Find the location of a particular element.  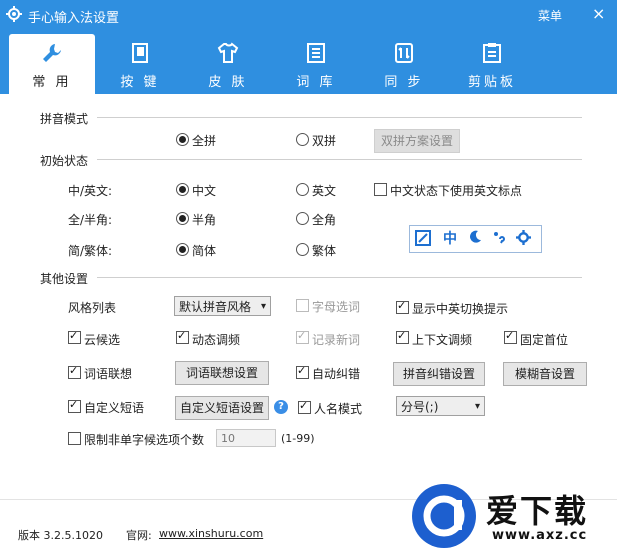

record-new-words-label: 记录新词 is located at coordinates (336, 340).